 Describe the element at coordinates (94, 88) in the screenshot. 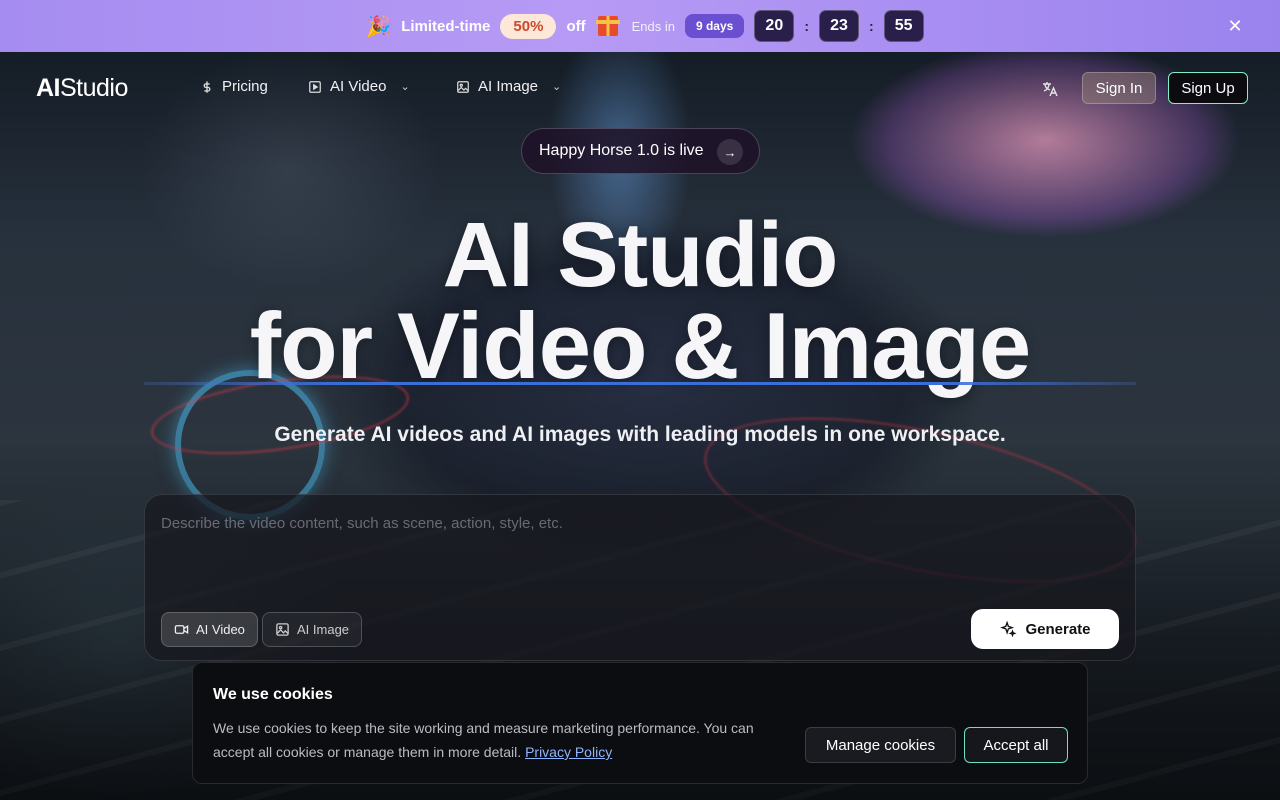

I see `logo-studio: Studio` at that location.